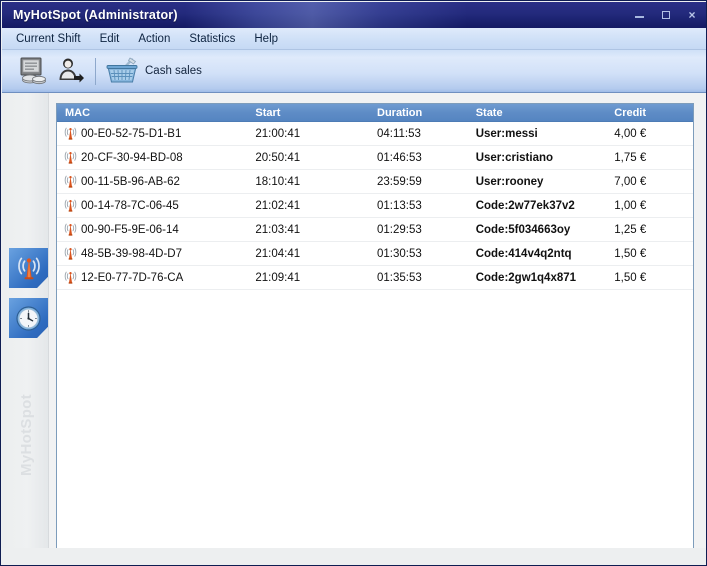  What do you see at coordinates (278, 229) in the screenshot?
I see `cell-start: 21:03:41` at bounding box center [278, 229].